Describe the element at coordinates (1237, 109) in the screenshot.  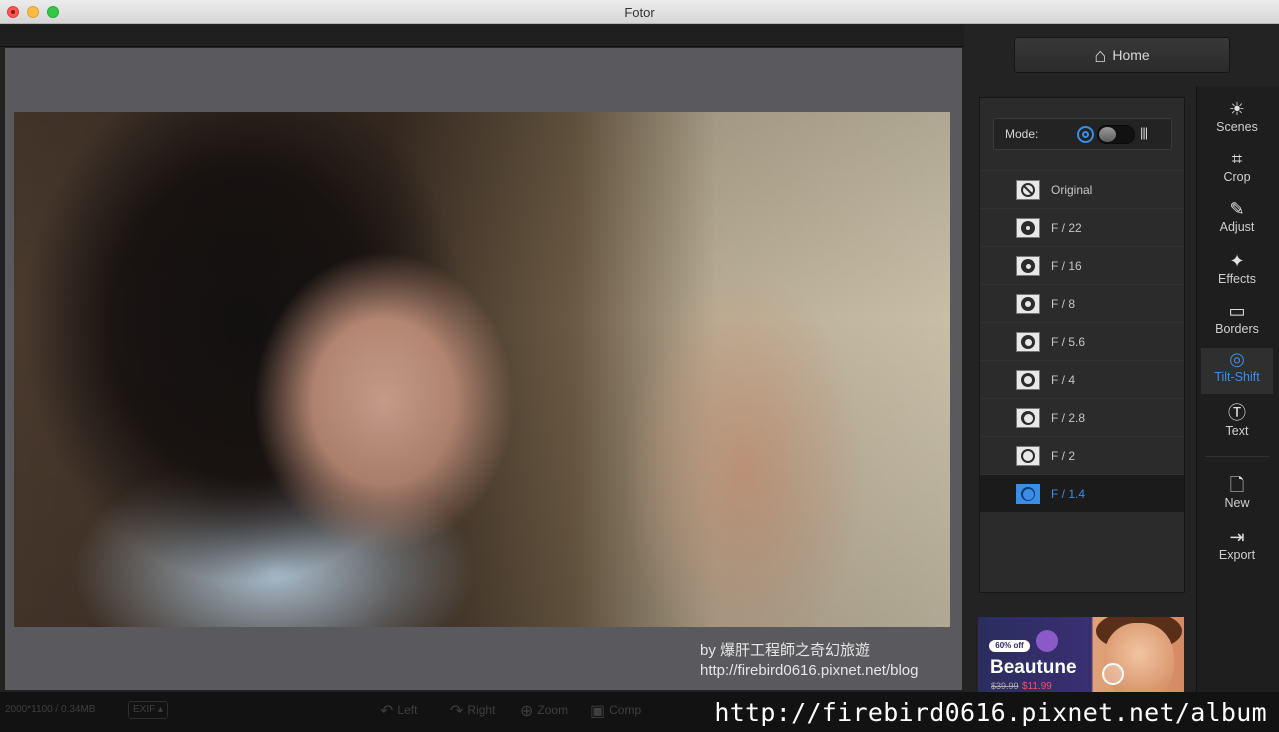
I see `sun-icon: ☀` at that location.